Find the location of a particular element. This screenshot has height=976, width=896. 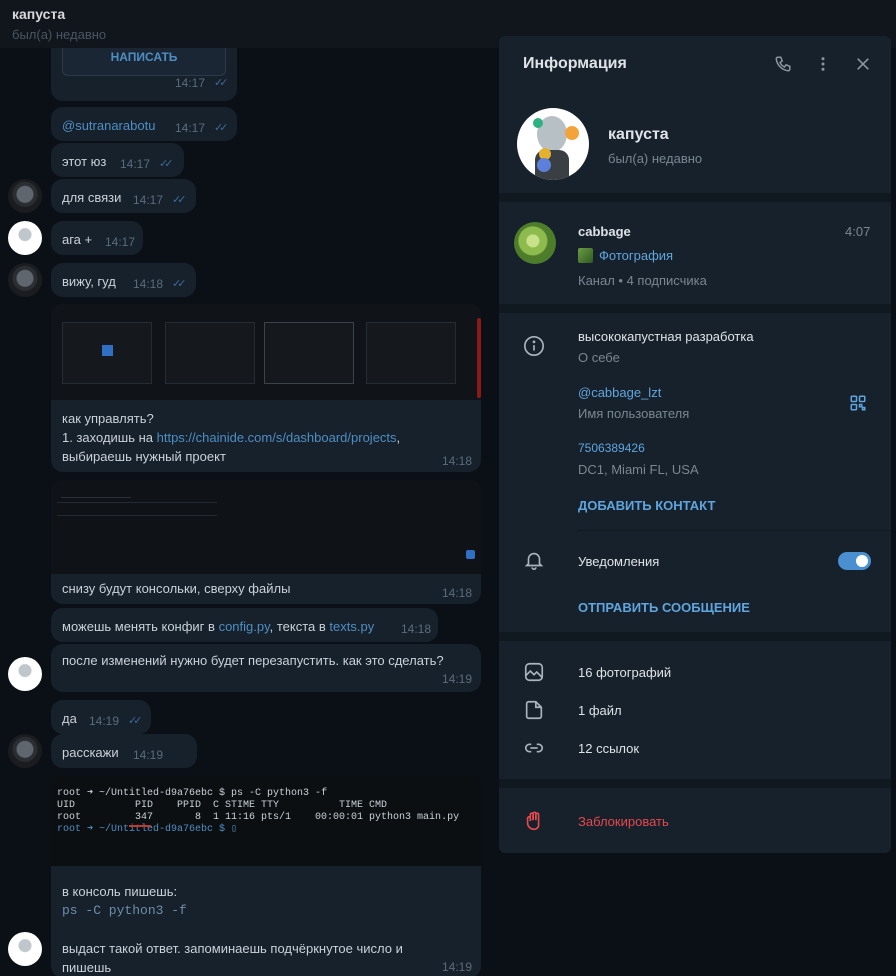

qr-code-icon is located at coordinates (858, 403).